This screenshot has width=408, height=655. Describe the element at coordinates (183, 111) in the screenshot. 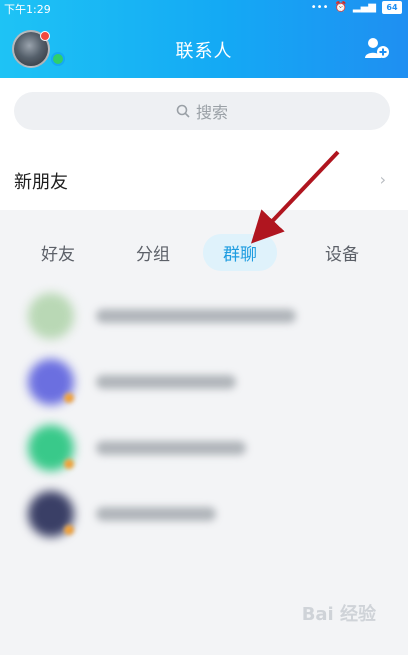

I see `search-icon` at that location.